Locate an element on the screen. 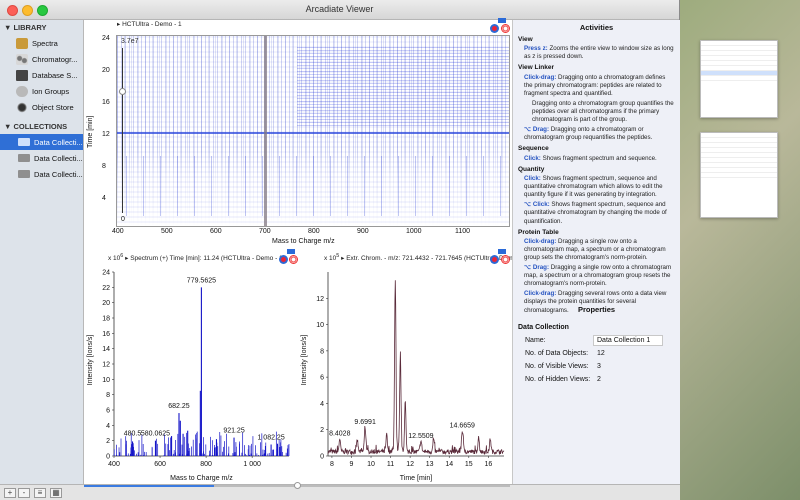  chromatogram-xlabel: Time [min] is located at coordinates (416, 478).